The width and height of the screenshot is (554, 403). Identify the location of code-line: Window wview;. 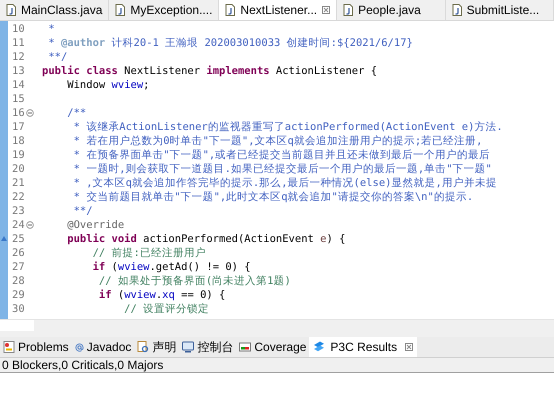
(108, 85).